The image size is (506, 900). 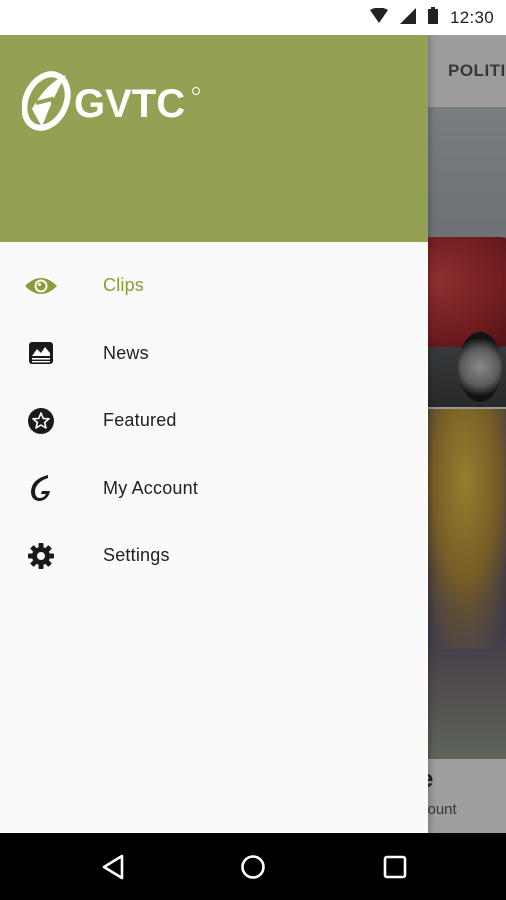 What do you see at coordinates (113, 867) in the screenshot?
I see `back-icon` at bounding box center [113, 867].